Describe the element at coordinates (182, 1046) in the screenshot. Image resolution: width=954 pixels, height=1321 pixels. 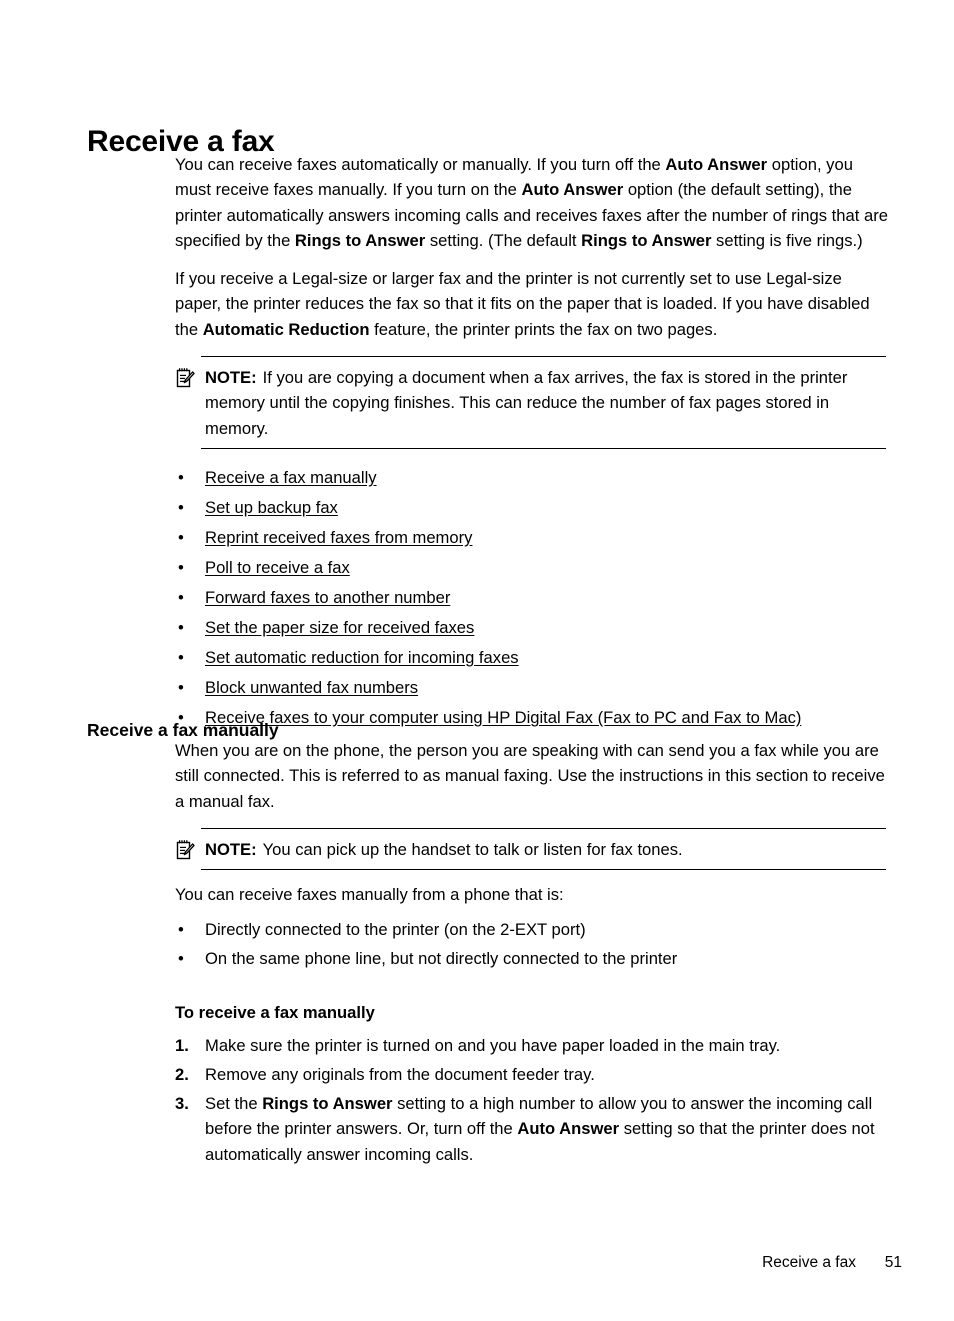
I see `step-number: 1.` at that location.